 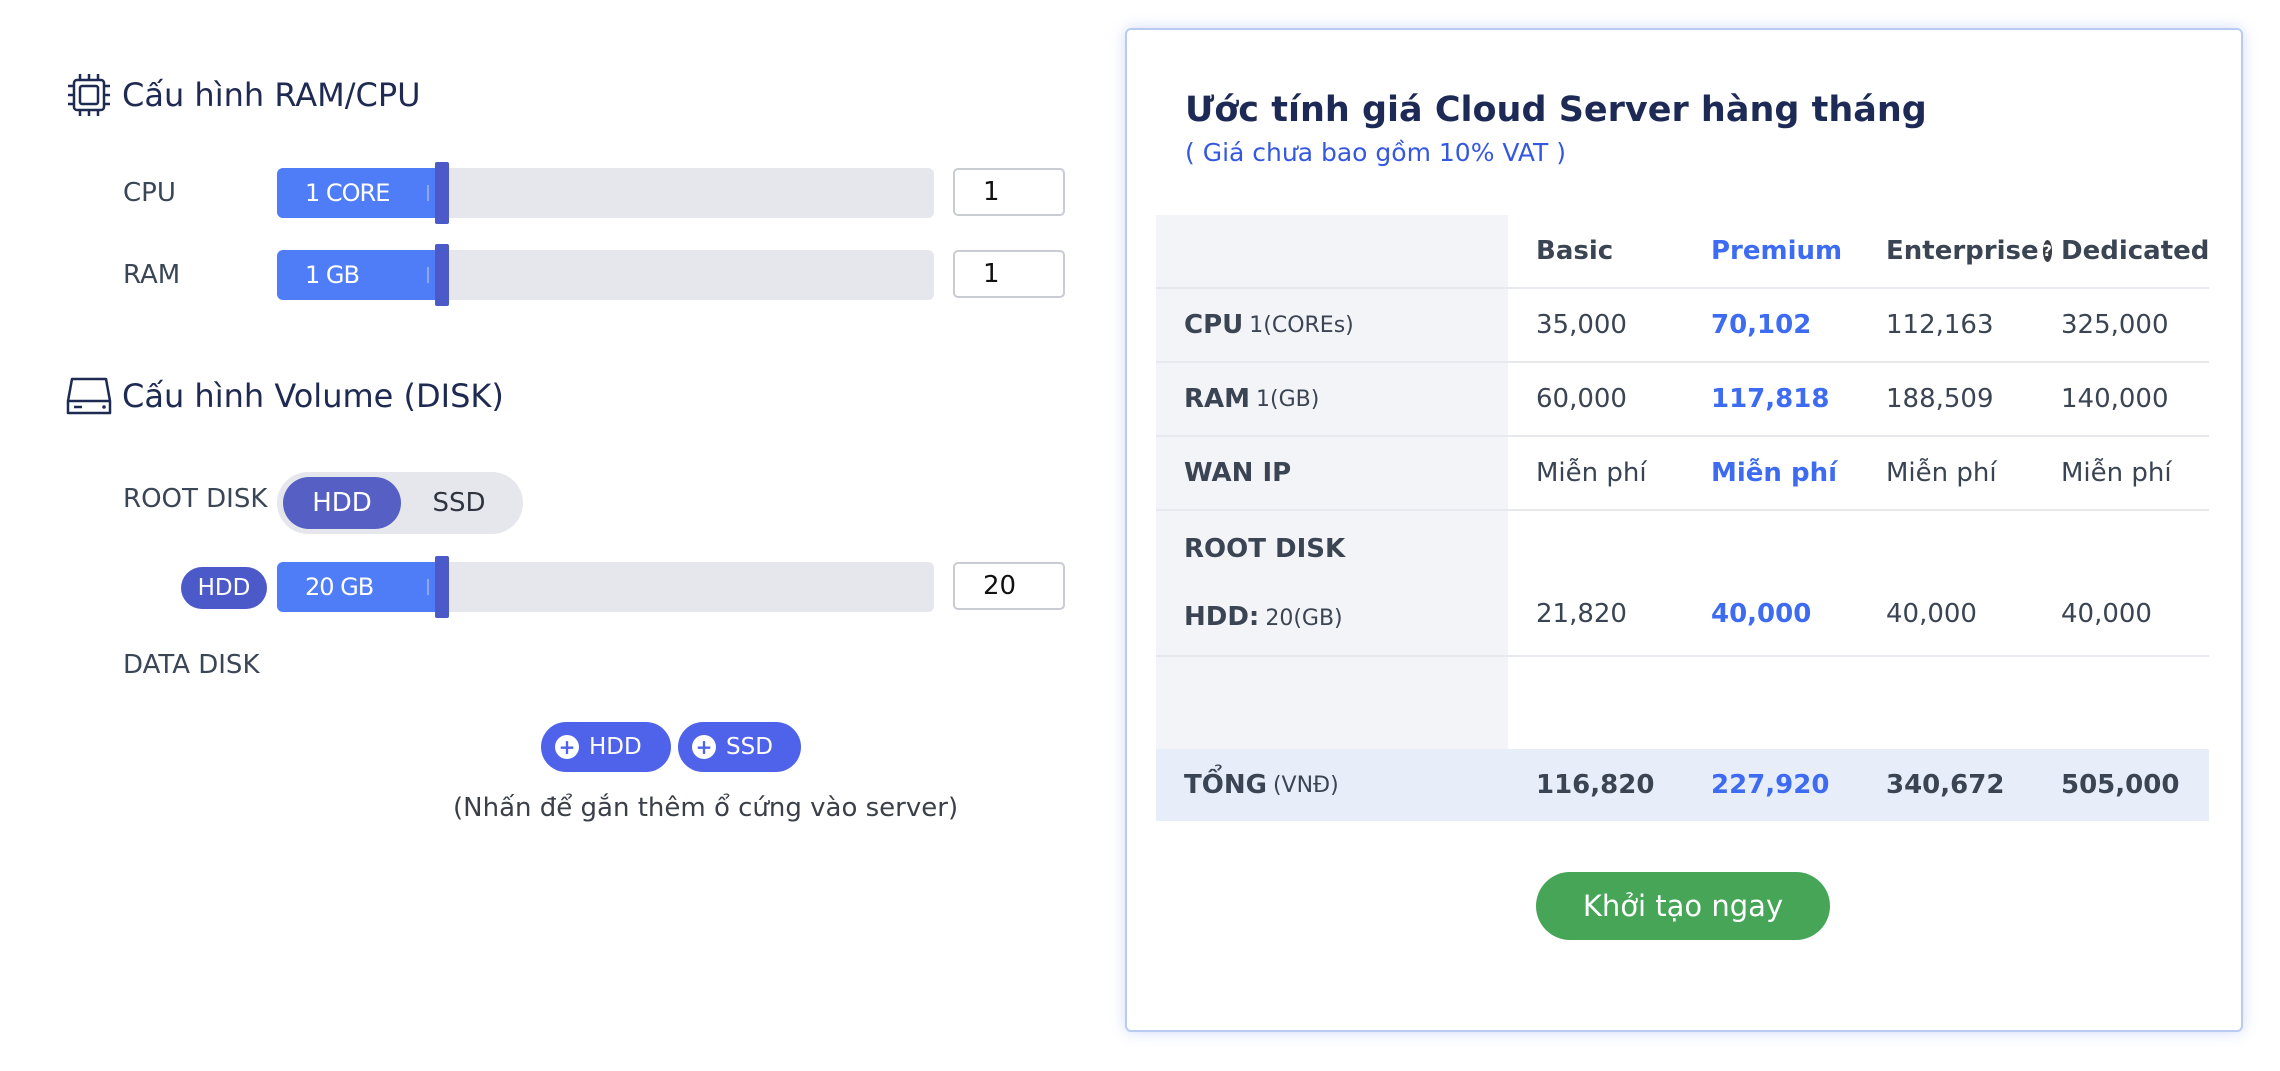 I want to click on cpu-chip-icon, so click(x=89, y=95).